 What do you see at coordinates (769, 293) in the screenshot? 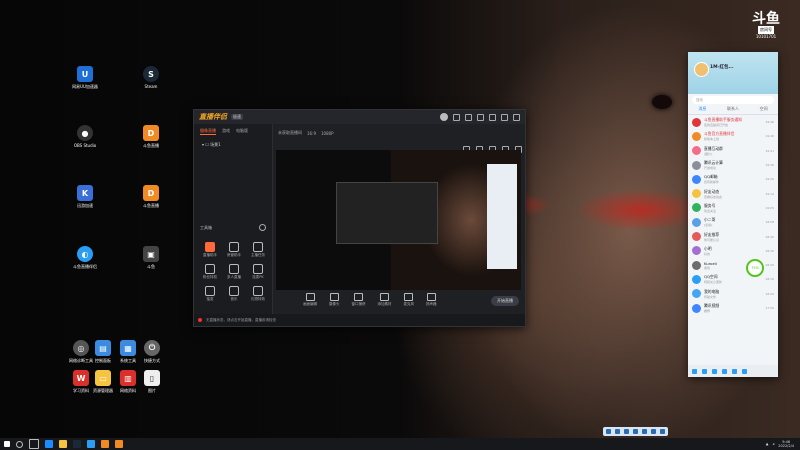
I see `message-time: 18:00` at bounding box center [769, 293].